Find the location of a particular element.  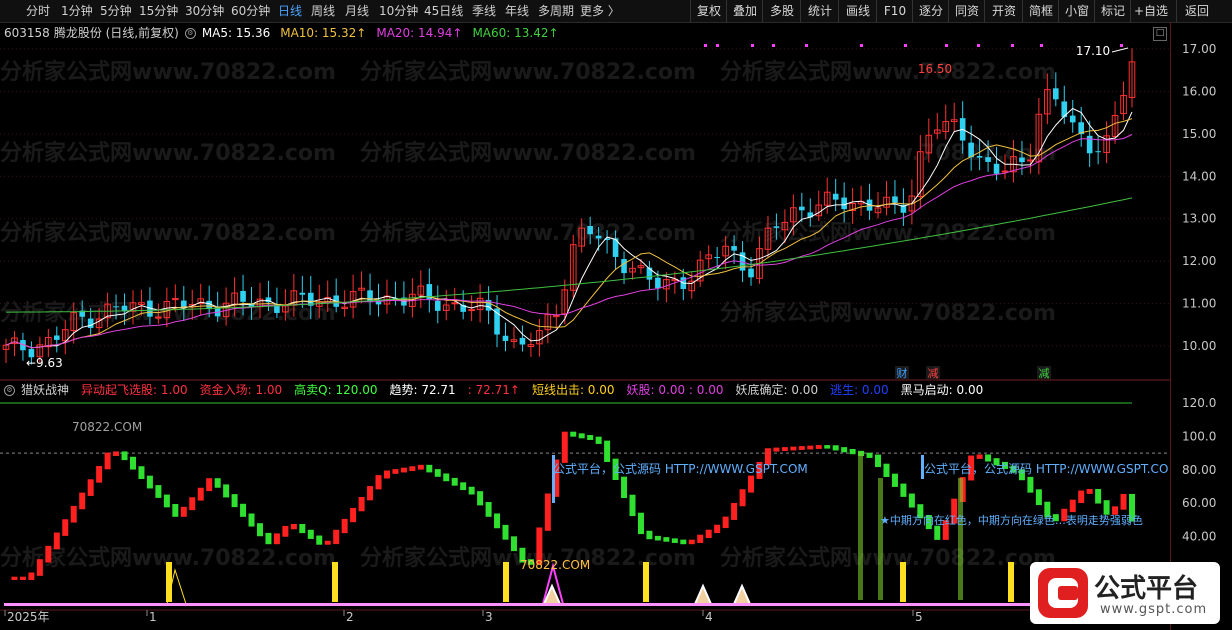

last-price-label: 17.10 is located at coordinates (1093, 51).